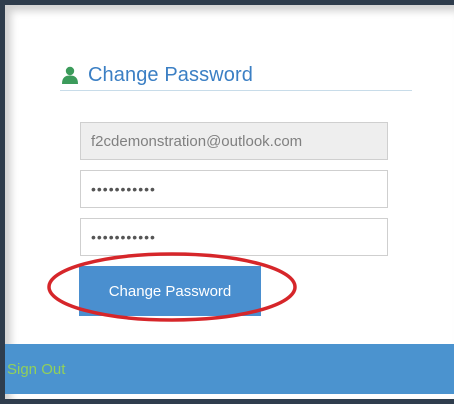  I want to click on footer-bar: Sign Out, so click(229, 369).